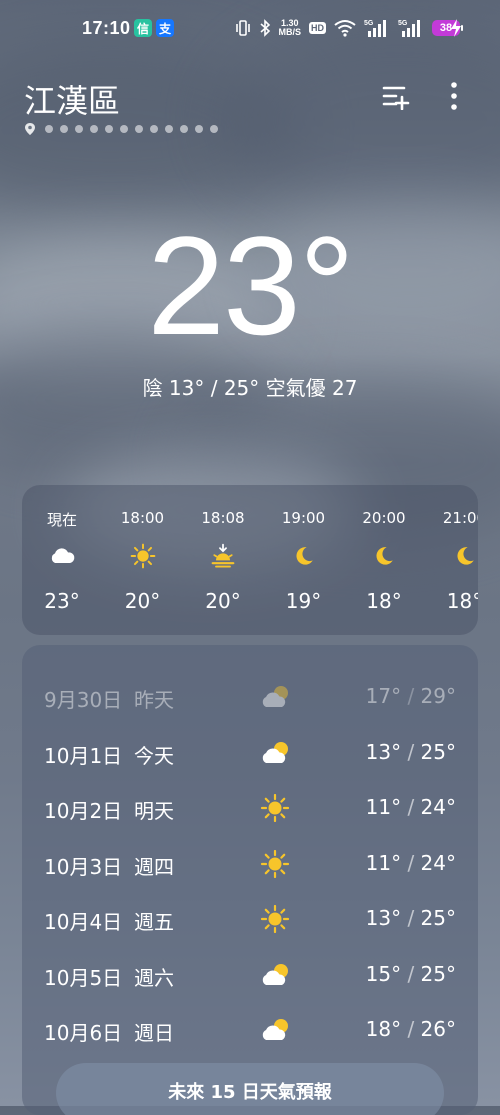  I want to click on manage-cities-button, so click(397, 97).